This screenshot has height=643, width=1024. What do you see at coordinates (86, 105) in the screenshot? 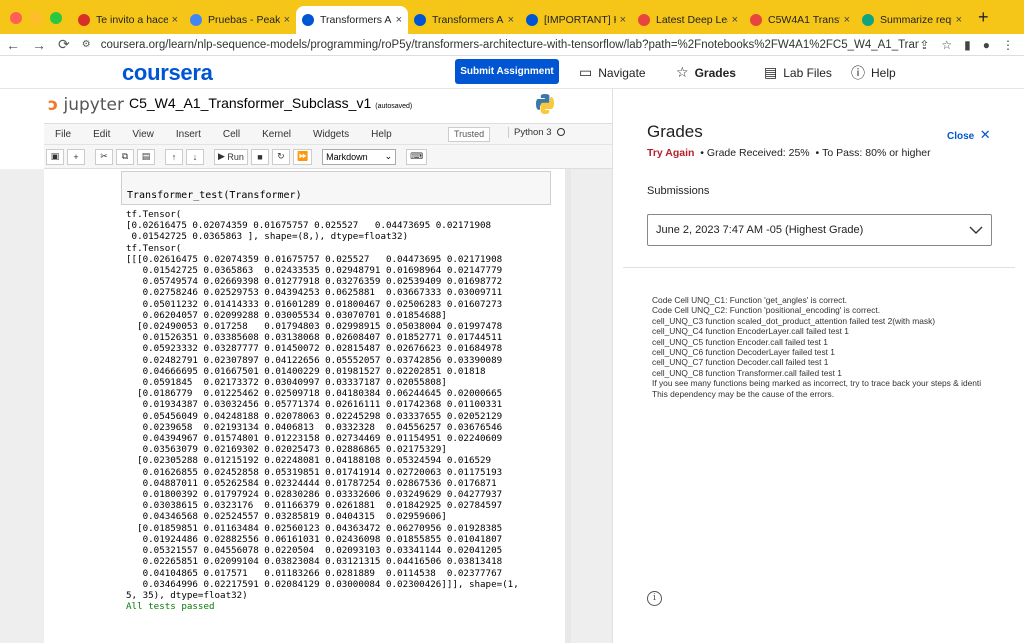
I see `jupyter-logo: ↄ jupyter` at bounding box center [86, 105].